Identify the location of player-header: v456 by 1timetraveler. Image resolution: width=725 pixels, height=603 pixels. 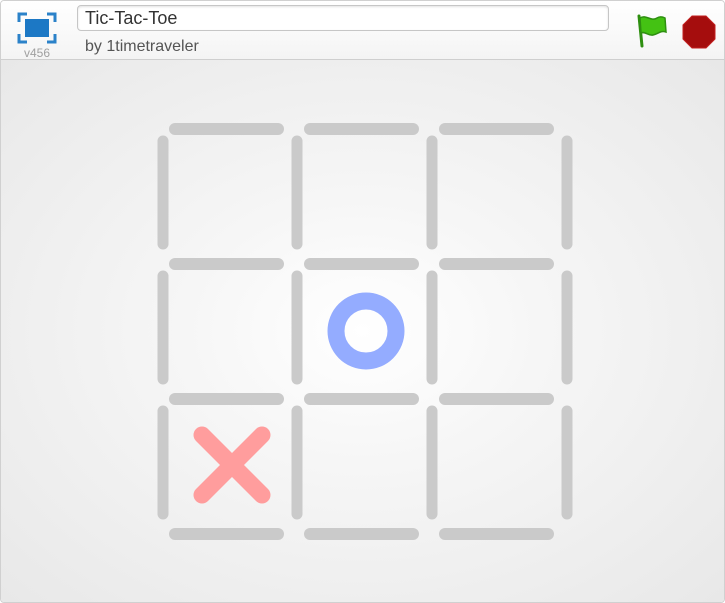
(362, 30).